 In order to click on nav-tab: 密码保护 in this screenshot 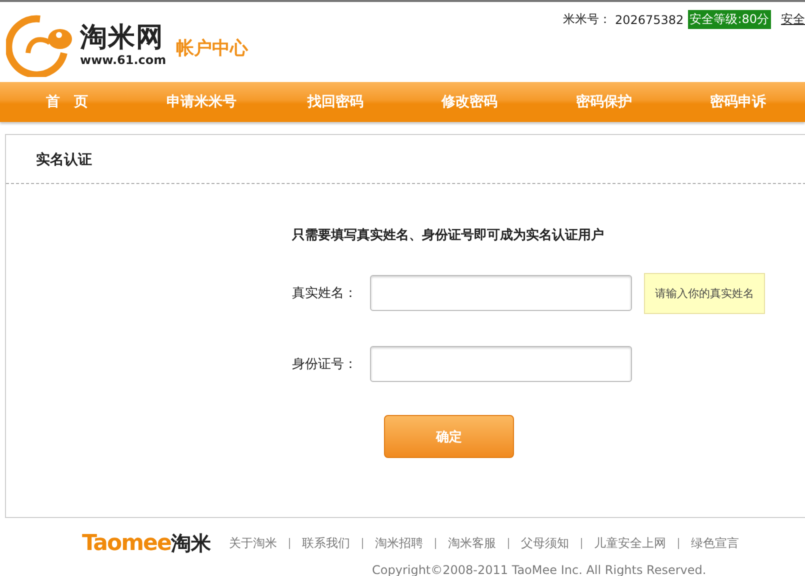, I will do `click(603, 102)`.